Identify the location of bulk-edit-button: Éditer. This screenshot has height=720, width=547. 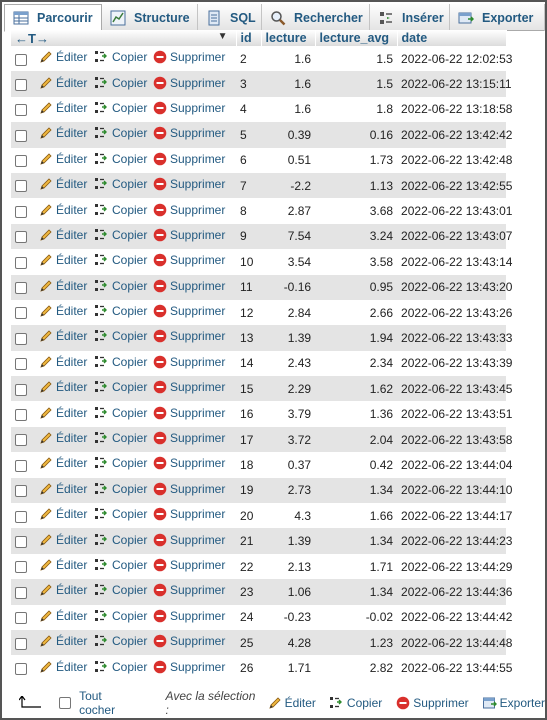
(292, 703).